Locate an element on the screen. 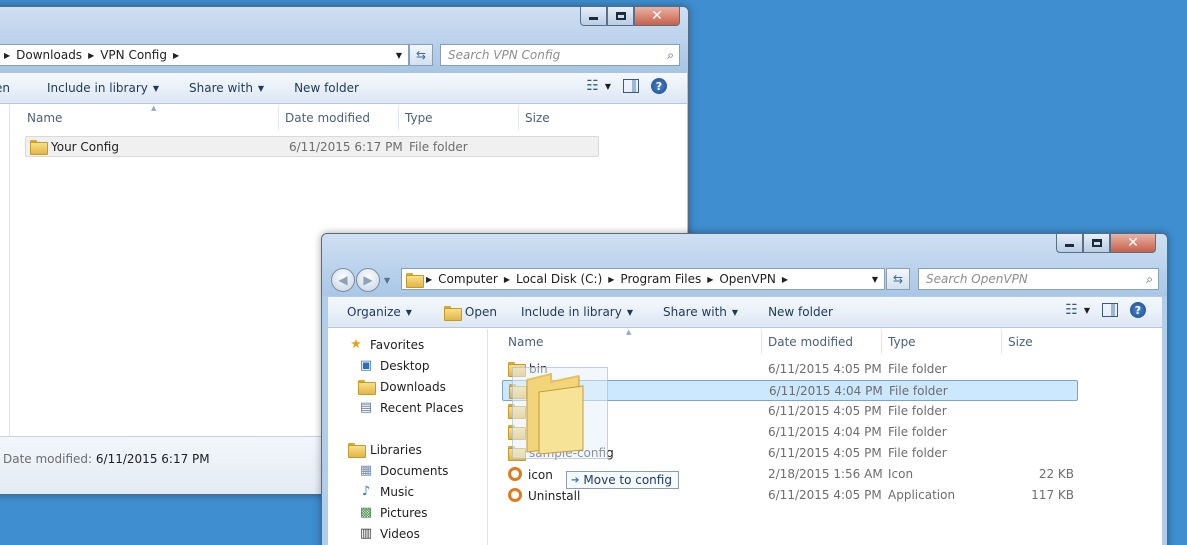 The image size is (1187, 545). search-input: Search VPN Config ⌕ is located at coordinates (560, 55).